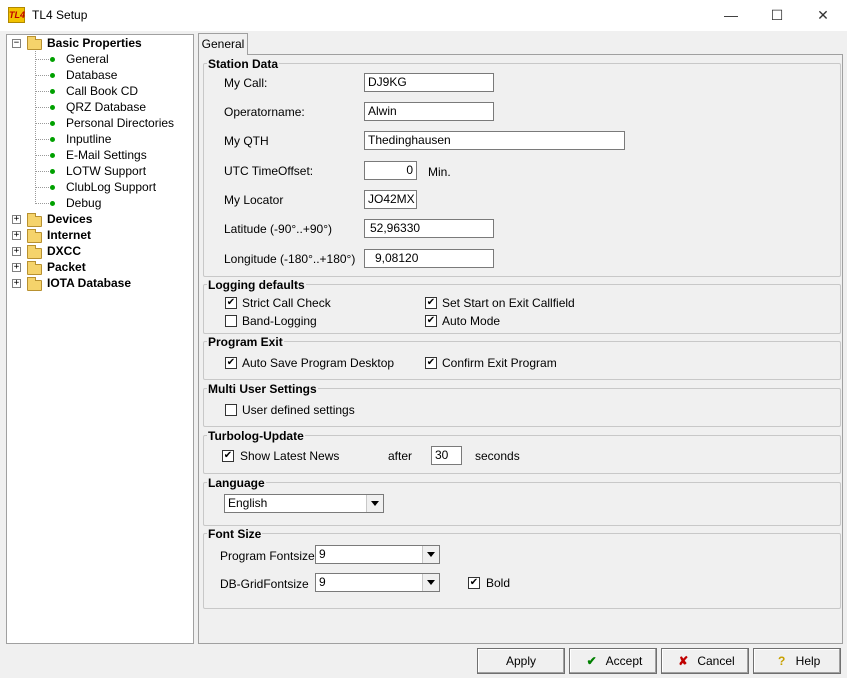  I want to click on my-call-input: DJ9KG, so click(429, 82).